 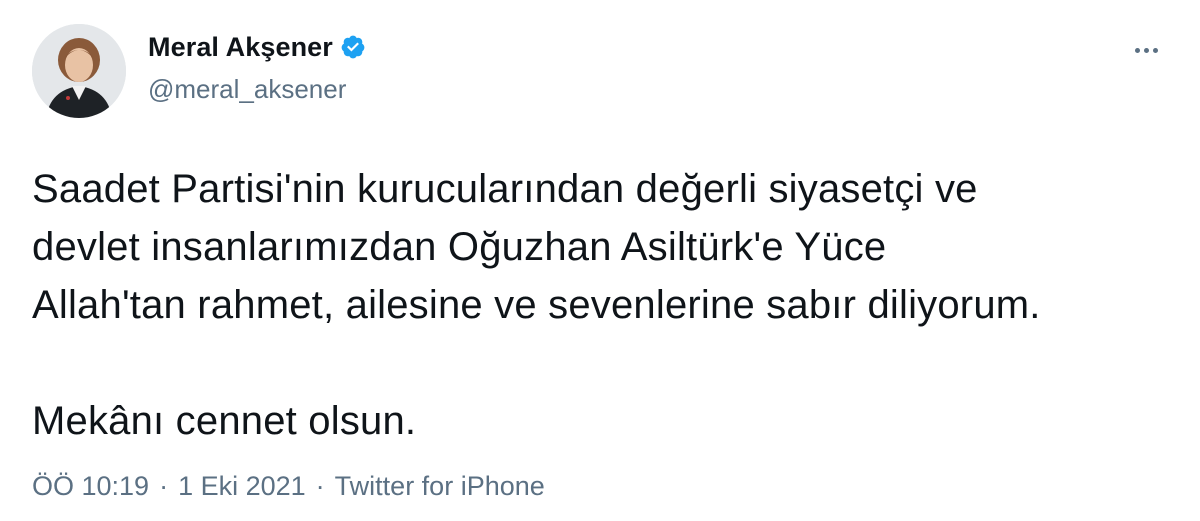 What do you see at coordinates (240, 47) in the screenshot?
I see `display-name: Meral Akşener` at bounding box center [240, 47].